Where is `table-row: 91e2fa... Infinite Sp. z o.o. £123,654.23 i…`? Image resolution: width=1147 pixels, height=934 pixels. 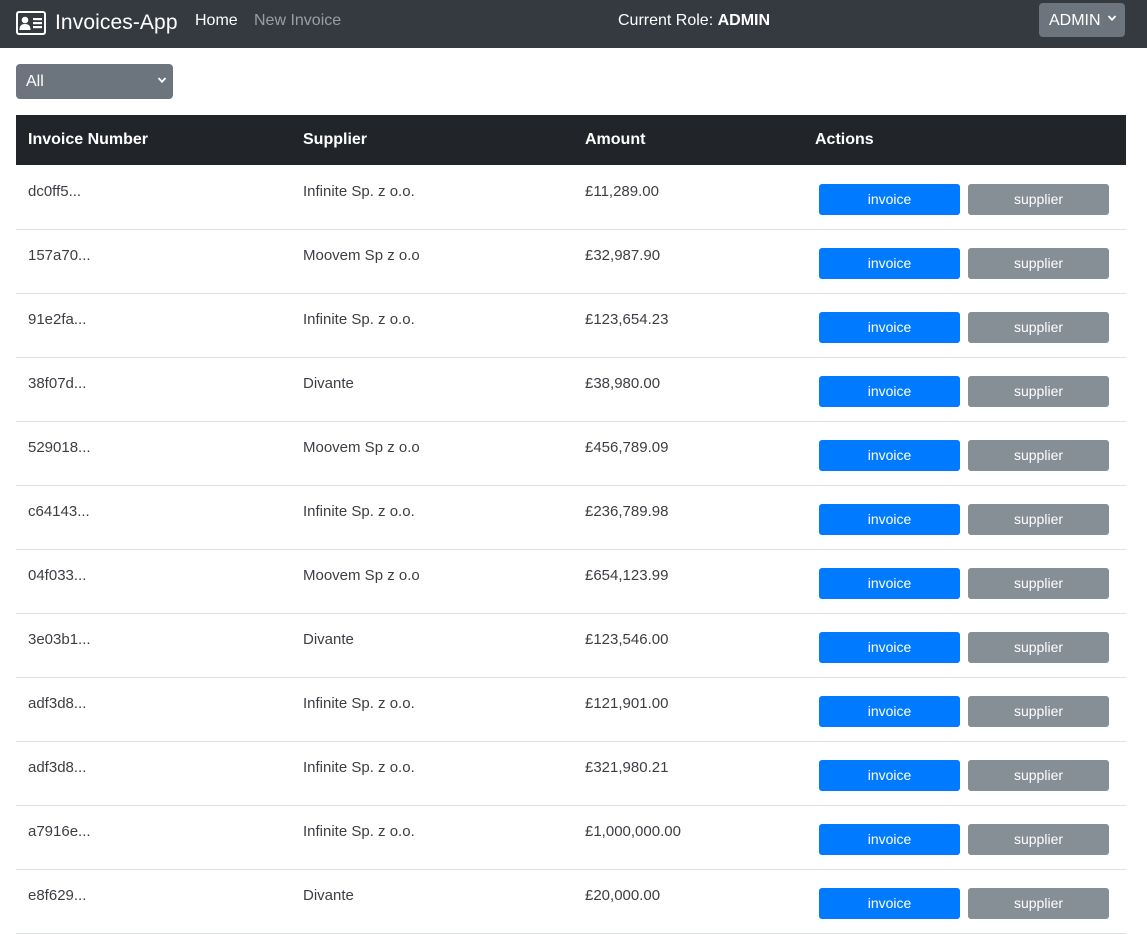 table-row: 91e2fa... Infinite Sp. z o.o. £123,654.23 i… is located at coordinates (571, 326).